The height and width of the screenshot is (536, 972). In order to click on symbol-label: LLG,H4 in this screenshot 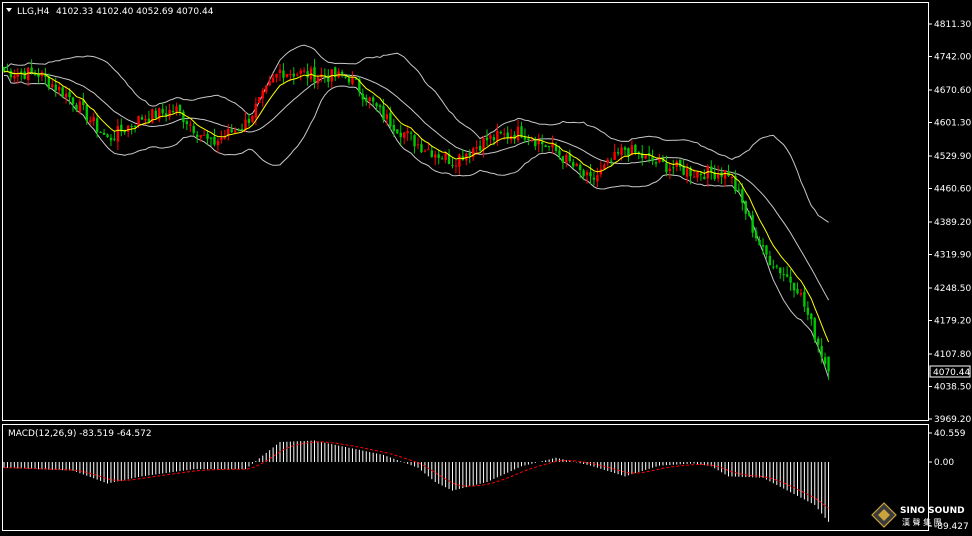, I will do `click(33, 12)`.